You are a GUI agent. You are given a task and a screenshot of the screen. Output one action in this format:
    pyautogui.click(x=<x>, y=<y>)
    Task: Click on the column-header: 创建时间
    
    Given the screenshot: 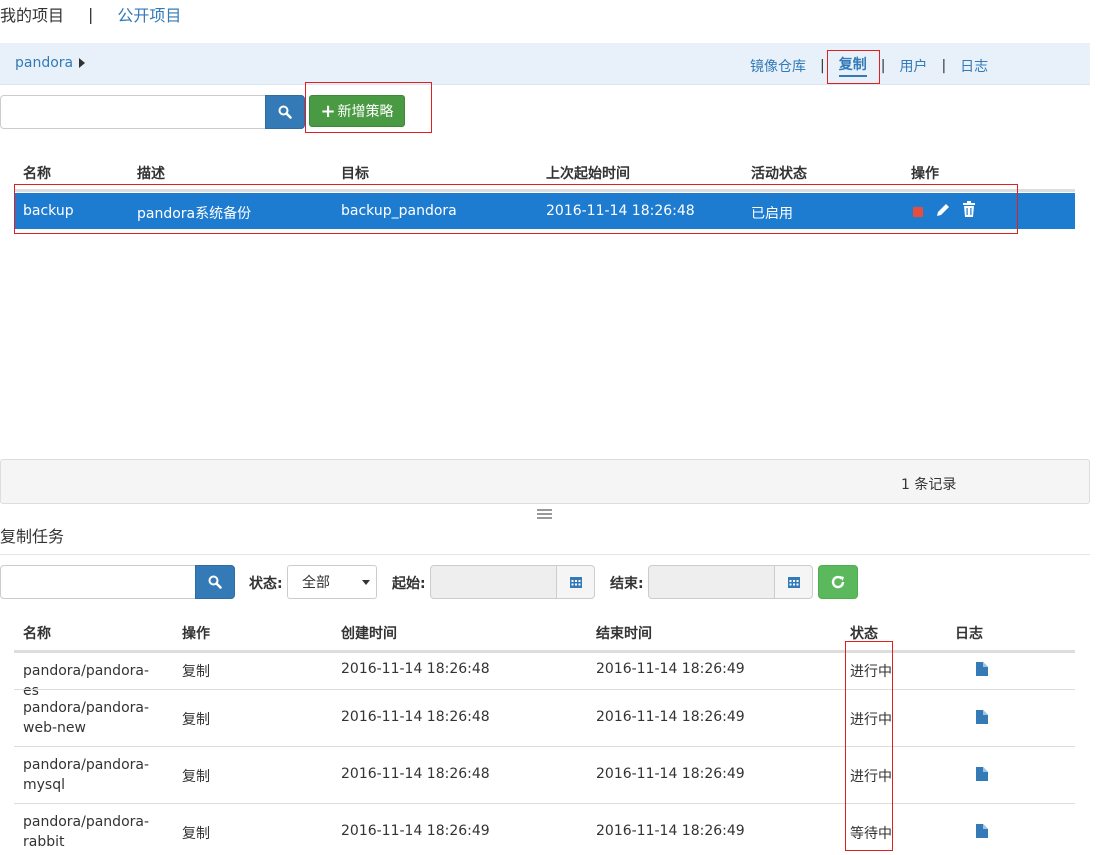 What is the action you would take?
    pyautogui.click(x=369, y=633)
    